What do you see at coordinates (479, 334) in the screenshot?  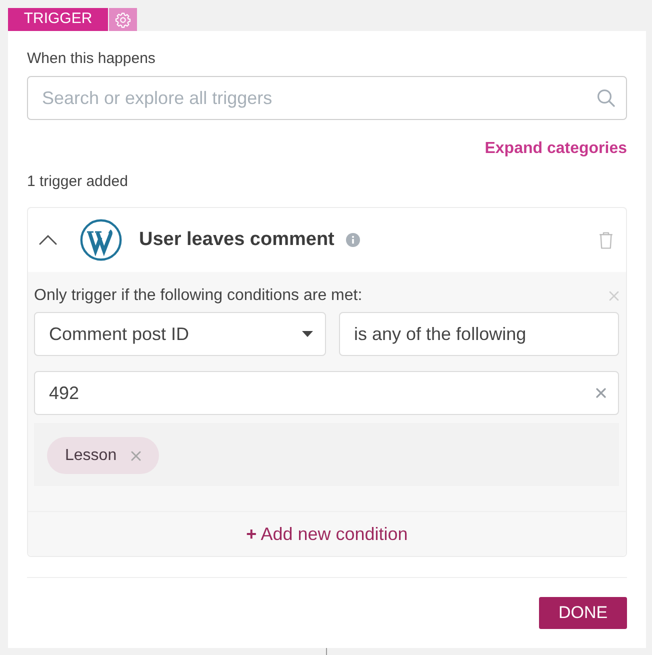 I see `operator-select: is any of the following` at bounding box center [479, 334].